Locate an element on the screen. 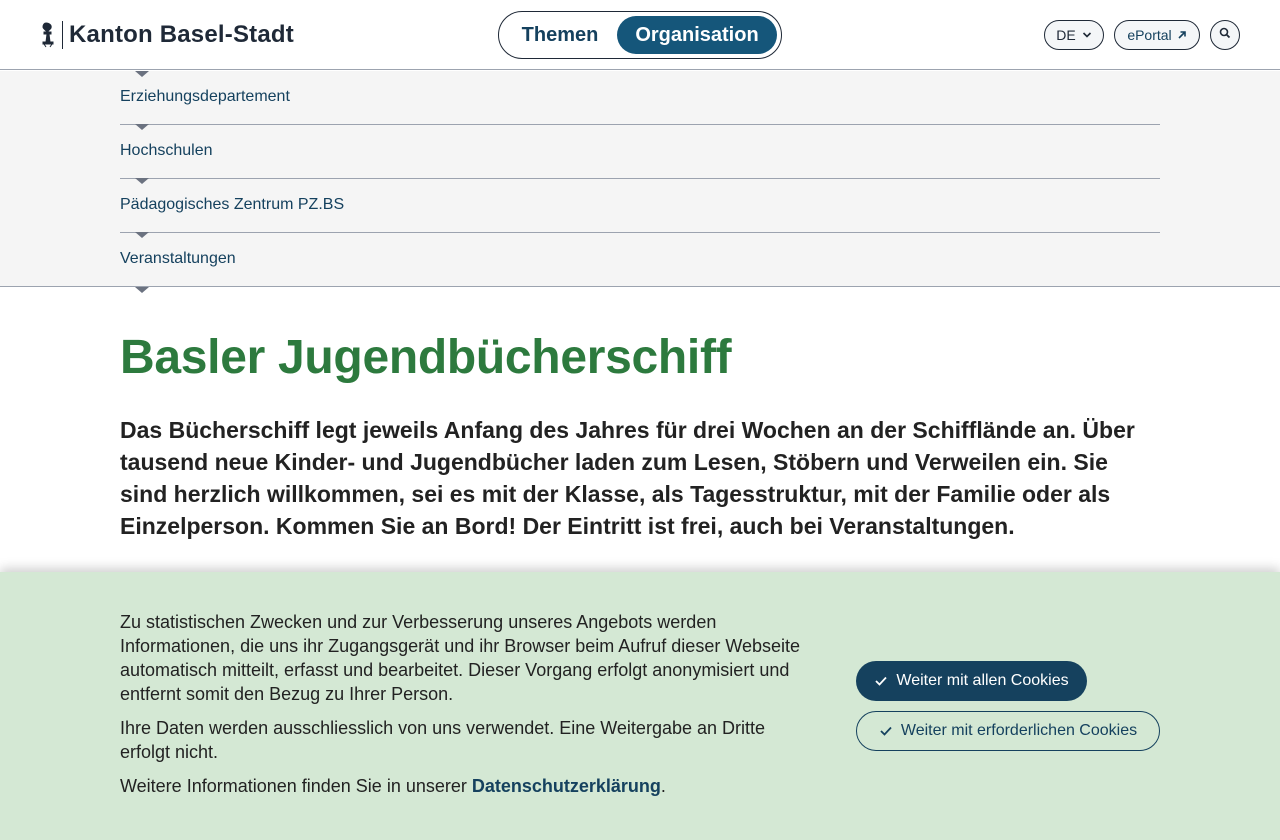 This screenshot has height=840, width=1280. search-icon is located at coordinates (1225, 35).